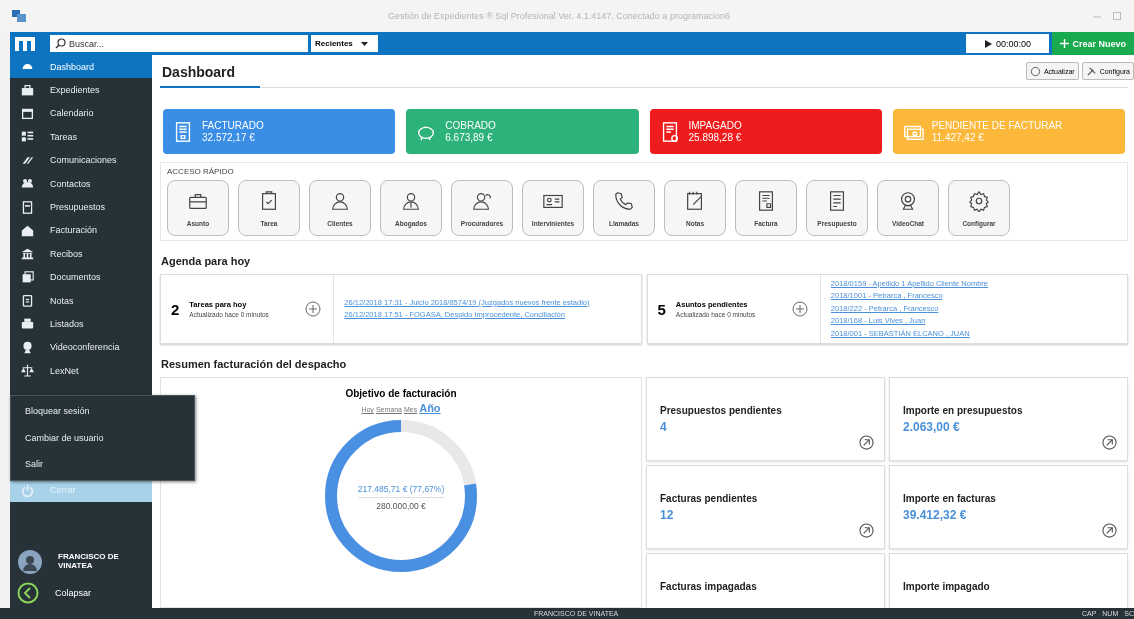  I want to click on tile-label: Importe impagado, so click(947, 586).